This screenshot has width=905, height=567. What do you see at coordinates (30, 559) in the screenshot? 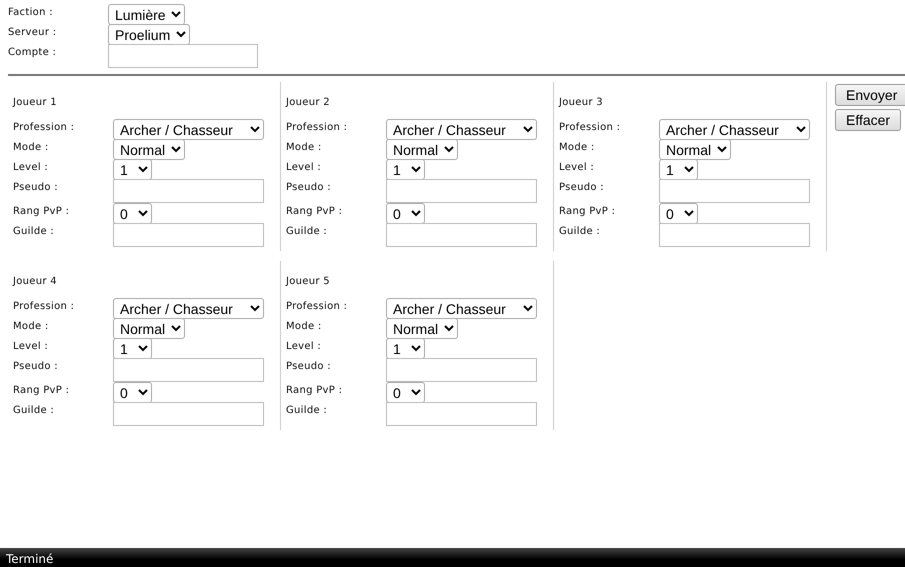
I see `status-text: Terminé` at bounding box center [30, 559].